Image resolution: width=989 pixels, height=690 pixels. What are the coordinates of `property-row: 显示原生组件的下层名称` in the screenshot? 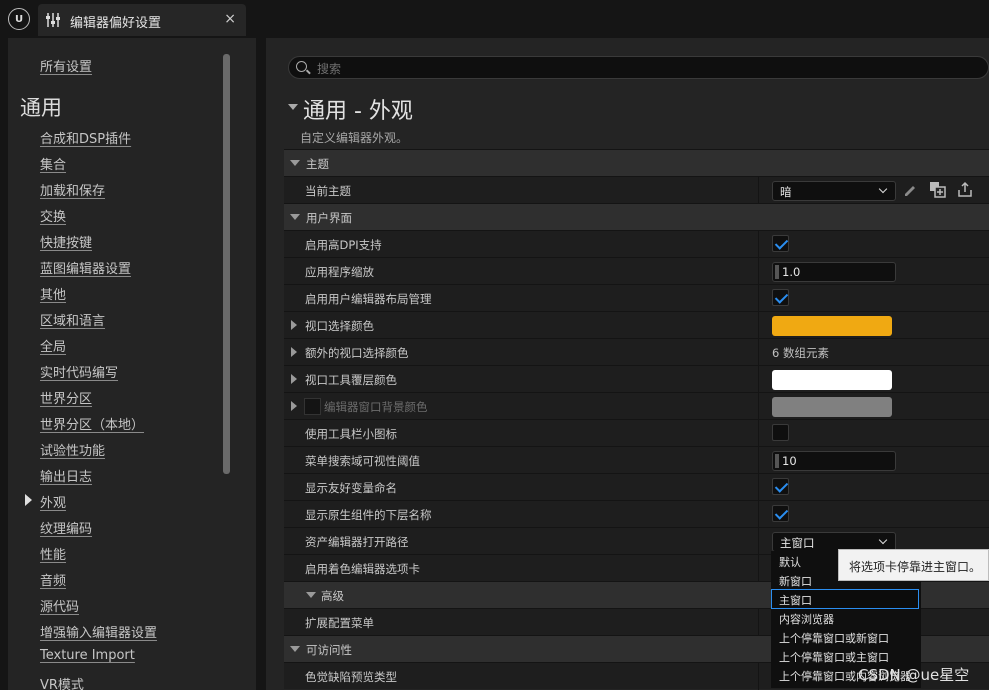 It's located at (636, 514).